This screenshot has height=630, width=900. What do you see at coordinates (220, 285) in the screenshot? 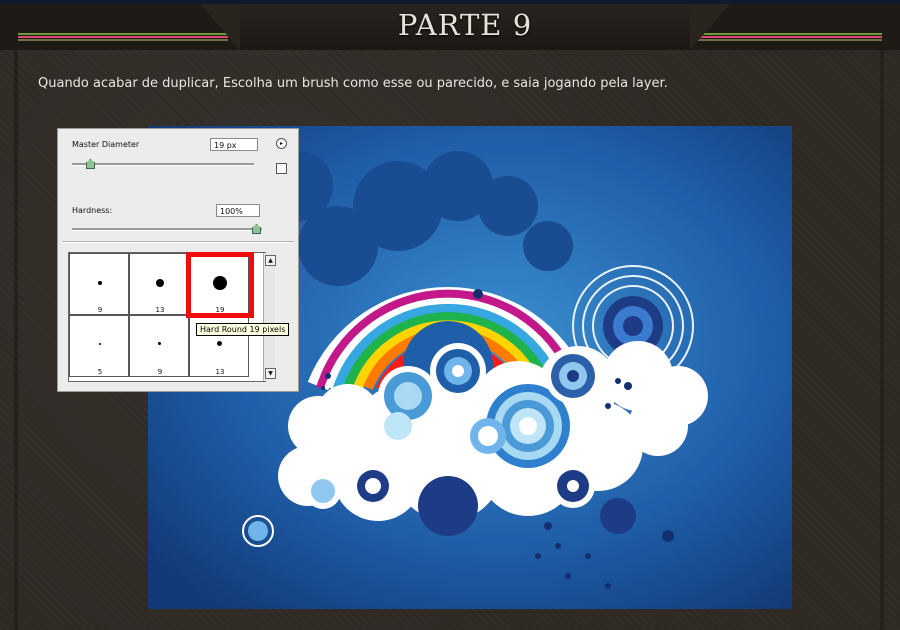
I see `selected-brush-highlight` at bounding box center [220, 285].